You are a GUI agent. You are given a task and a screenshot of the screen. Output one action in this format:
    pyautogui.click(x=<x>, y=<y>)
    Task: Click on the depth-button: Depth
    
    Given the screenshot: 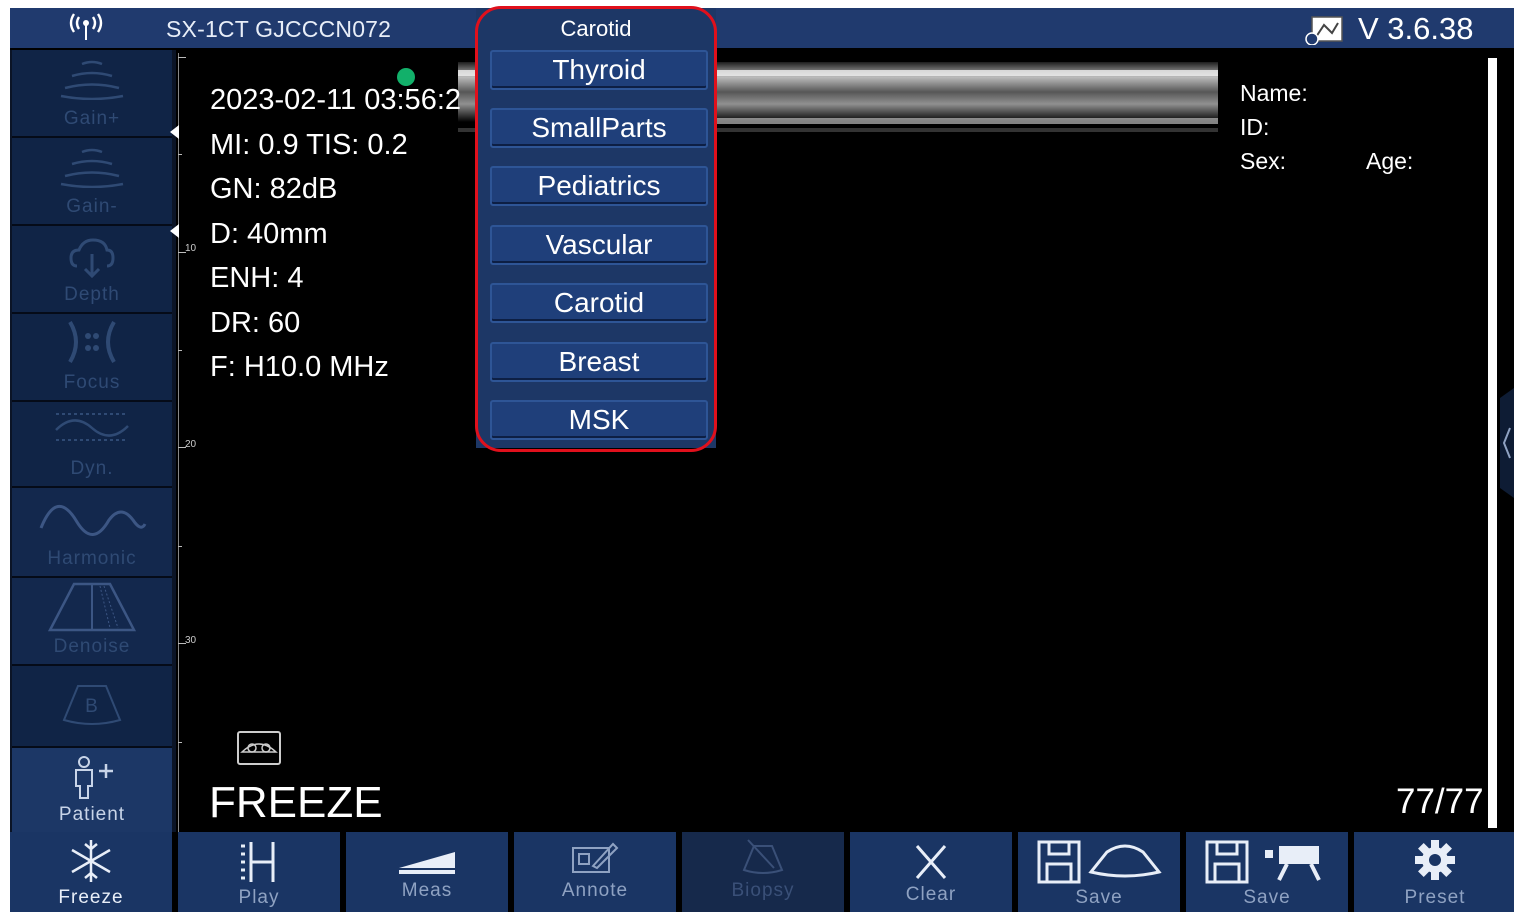 What is the action you would take?
    pyautogui.click(x=92, y=270)
    